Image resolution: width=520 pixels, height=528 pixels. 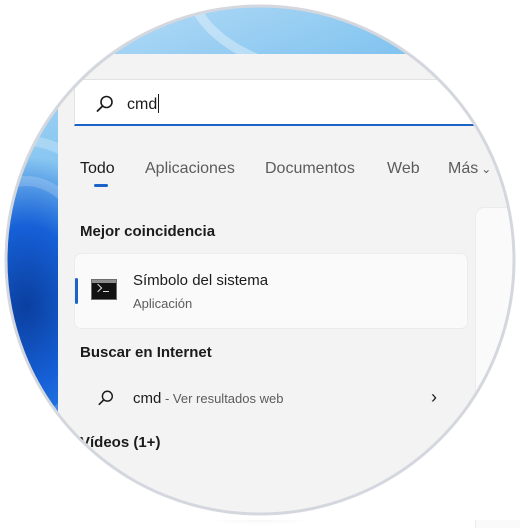 What do you see at coordinates (97, 169) in the screenshot?
I see `tab-todo: Todo` at bounding box center [97, 169].